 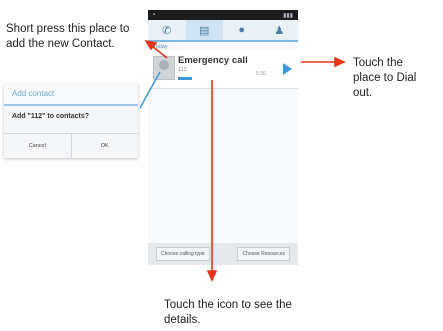 I want to click on arrowhead-dial, so click(x=340, y=62).